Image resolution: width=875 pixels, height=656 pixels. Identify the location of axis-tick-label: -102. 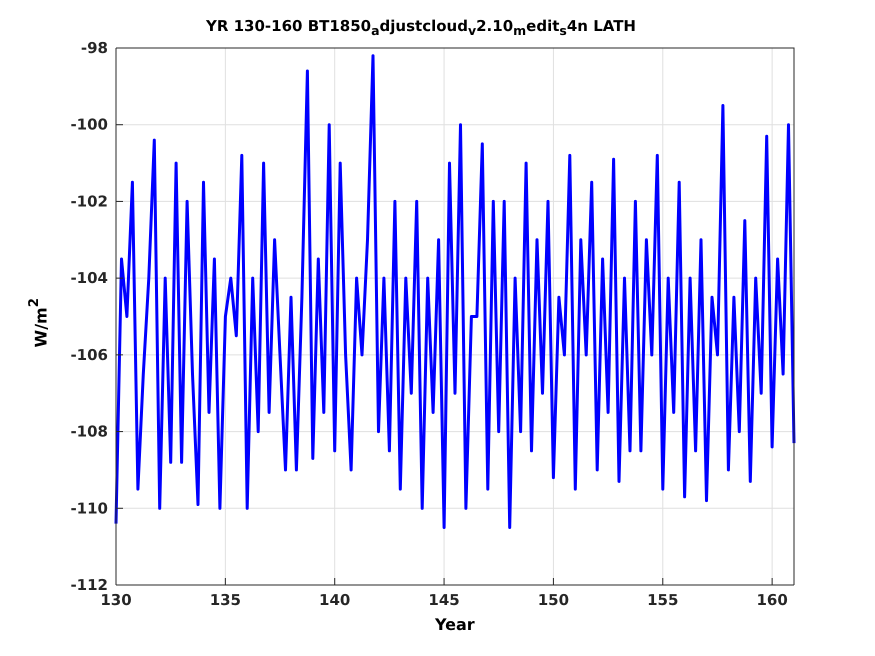
(89, 201).